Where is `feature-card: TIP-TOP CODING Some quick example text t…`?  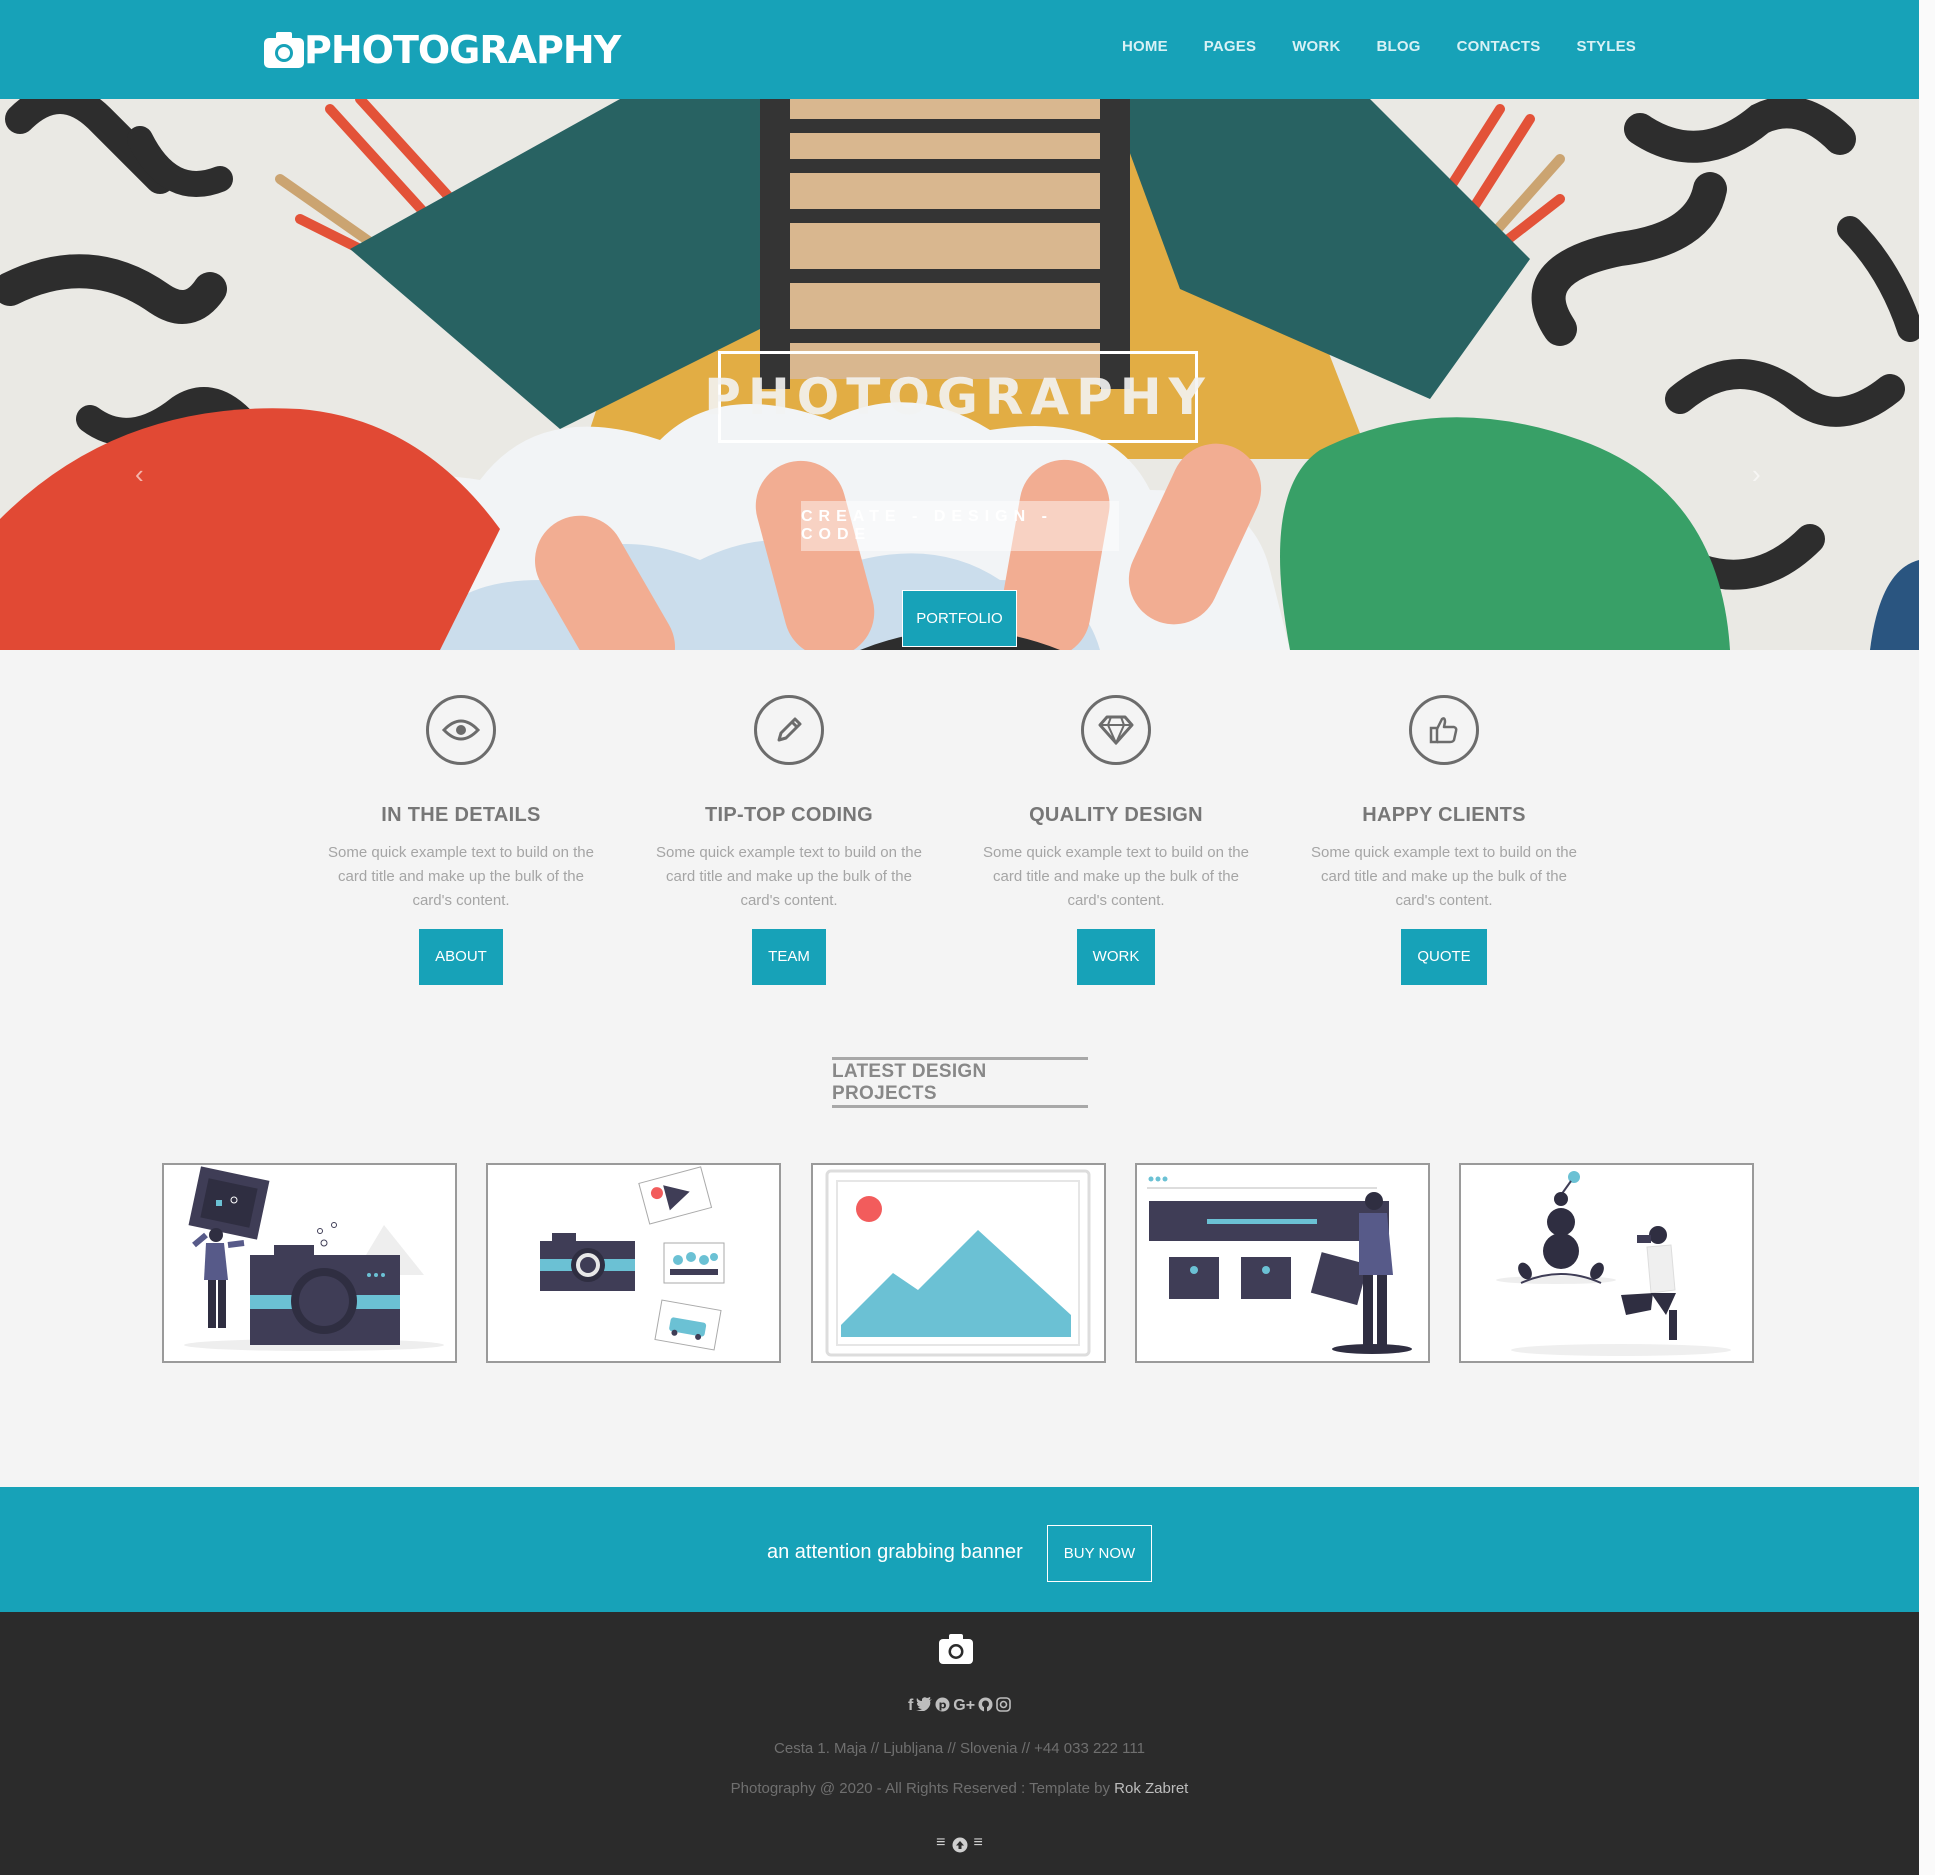
feature-card: TIP-TOP CODING Some quick example text t… is located at coordinates (789, 840).